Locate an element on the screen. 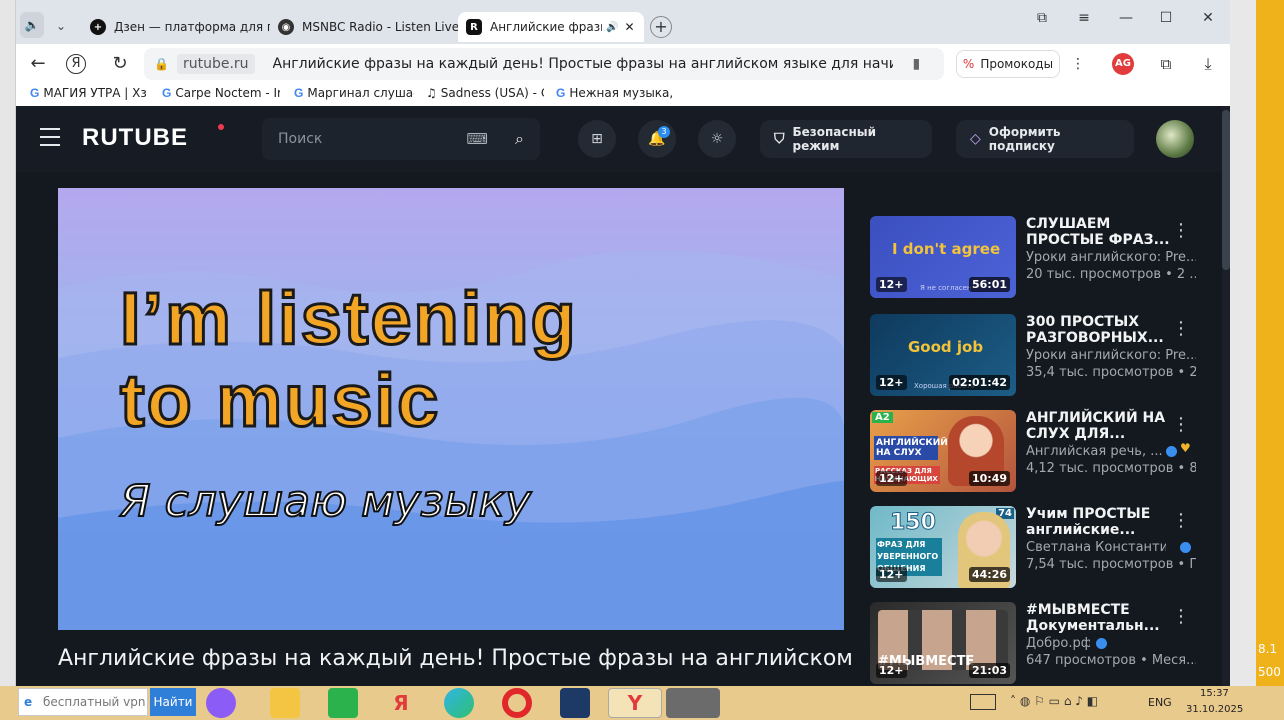  bookmark-item: G Маргинал слушае is located at coordinates (354, 93).